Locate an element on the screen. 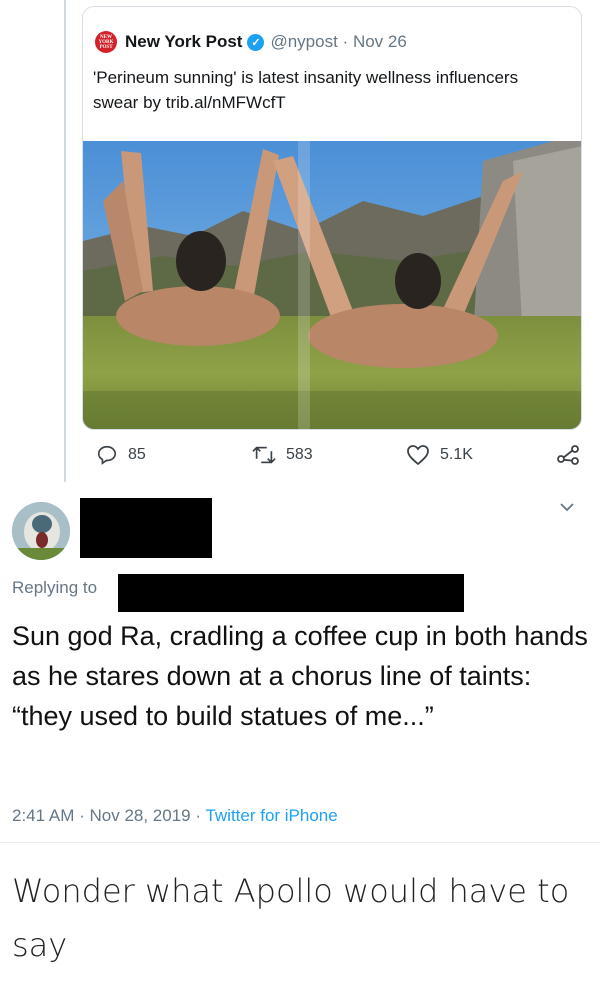  retweet-action: 583 is located at coordinates (282, 455).